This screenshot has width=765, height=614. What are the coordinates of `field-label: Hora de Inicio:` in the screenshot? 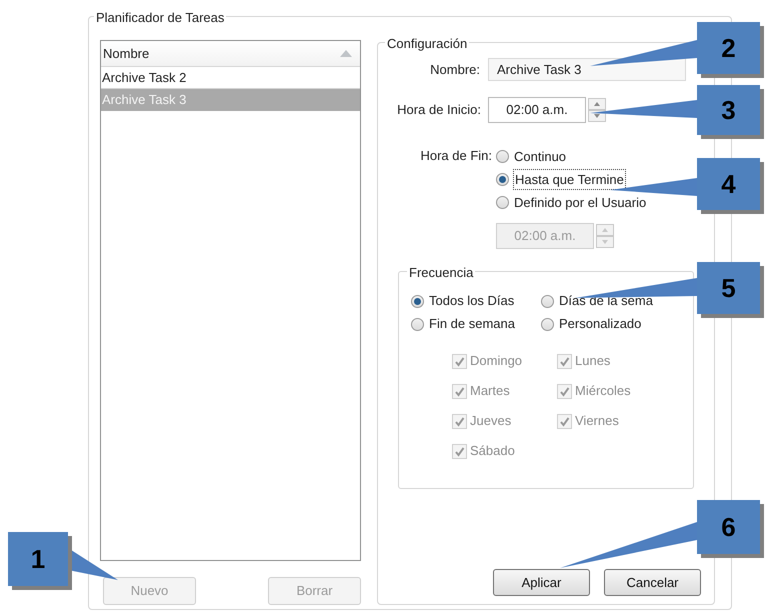 It's located at (439, 110).